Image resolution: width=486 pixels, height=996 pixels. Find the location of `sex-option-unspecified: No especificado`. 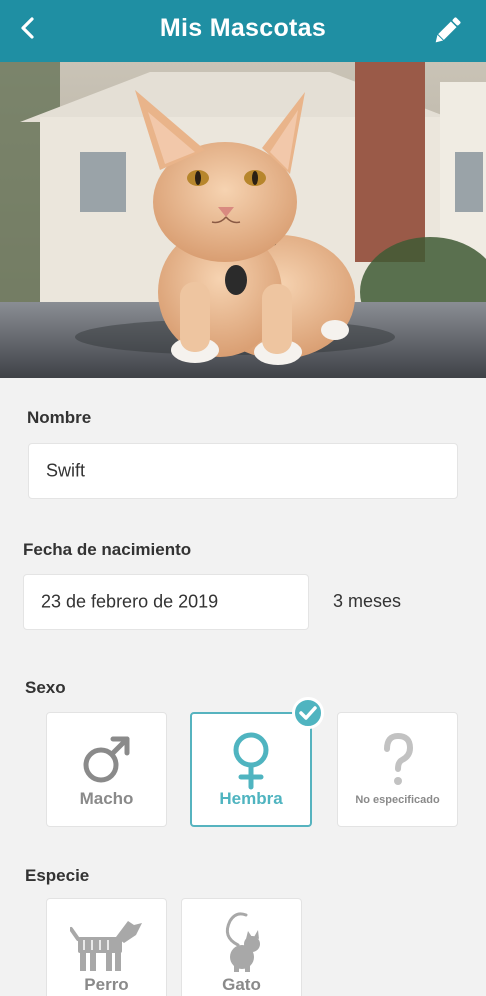

sex-option-unspecified: No especificado is located at coordinates (397, 769).